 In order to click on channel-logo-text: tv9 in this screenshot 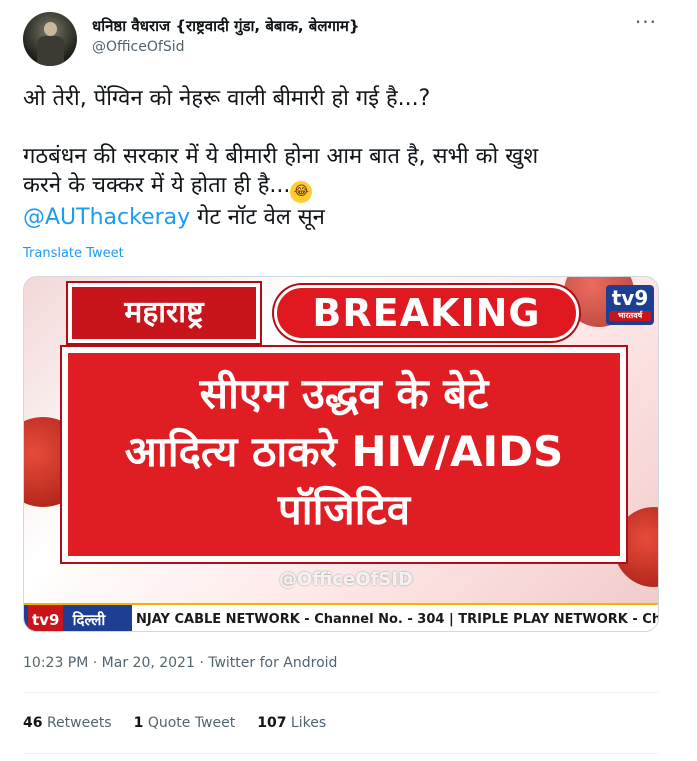, I will do `click(630, 298)`.